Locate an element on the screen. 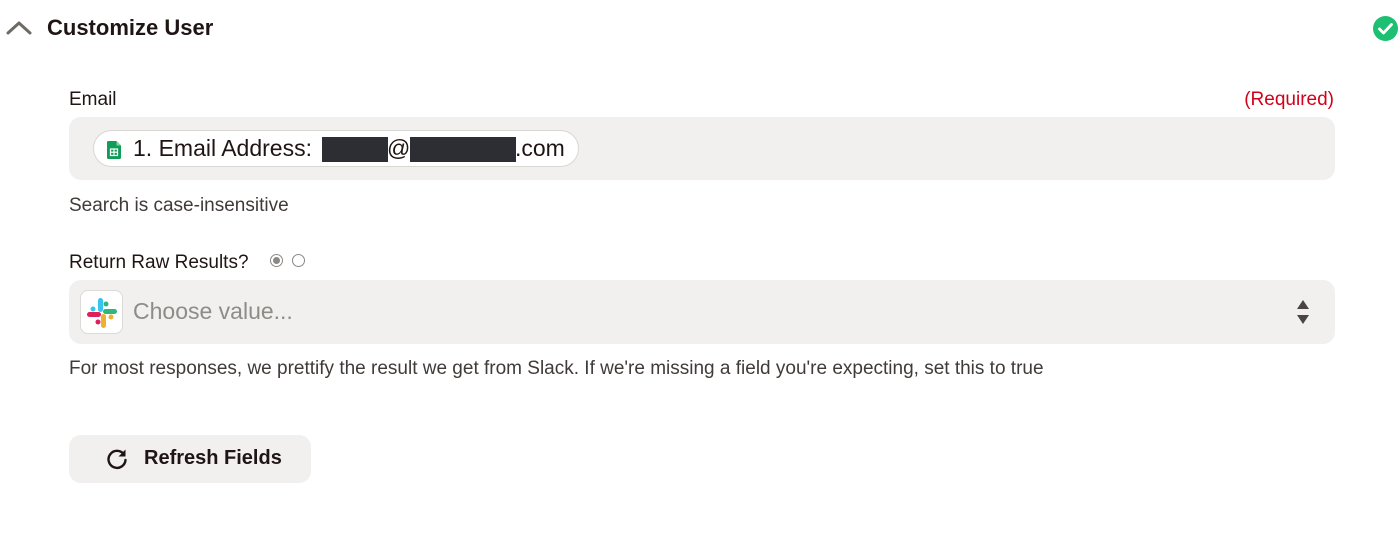 The image size is (1400, 546). chevron-up-icon is located at coordinates (19, 28).